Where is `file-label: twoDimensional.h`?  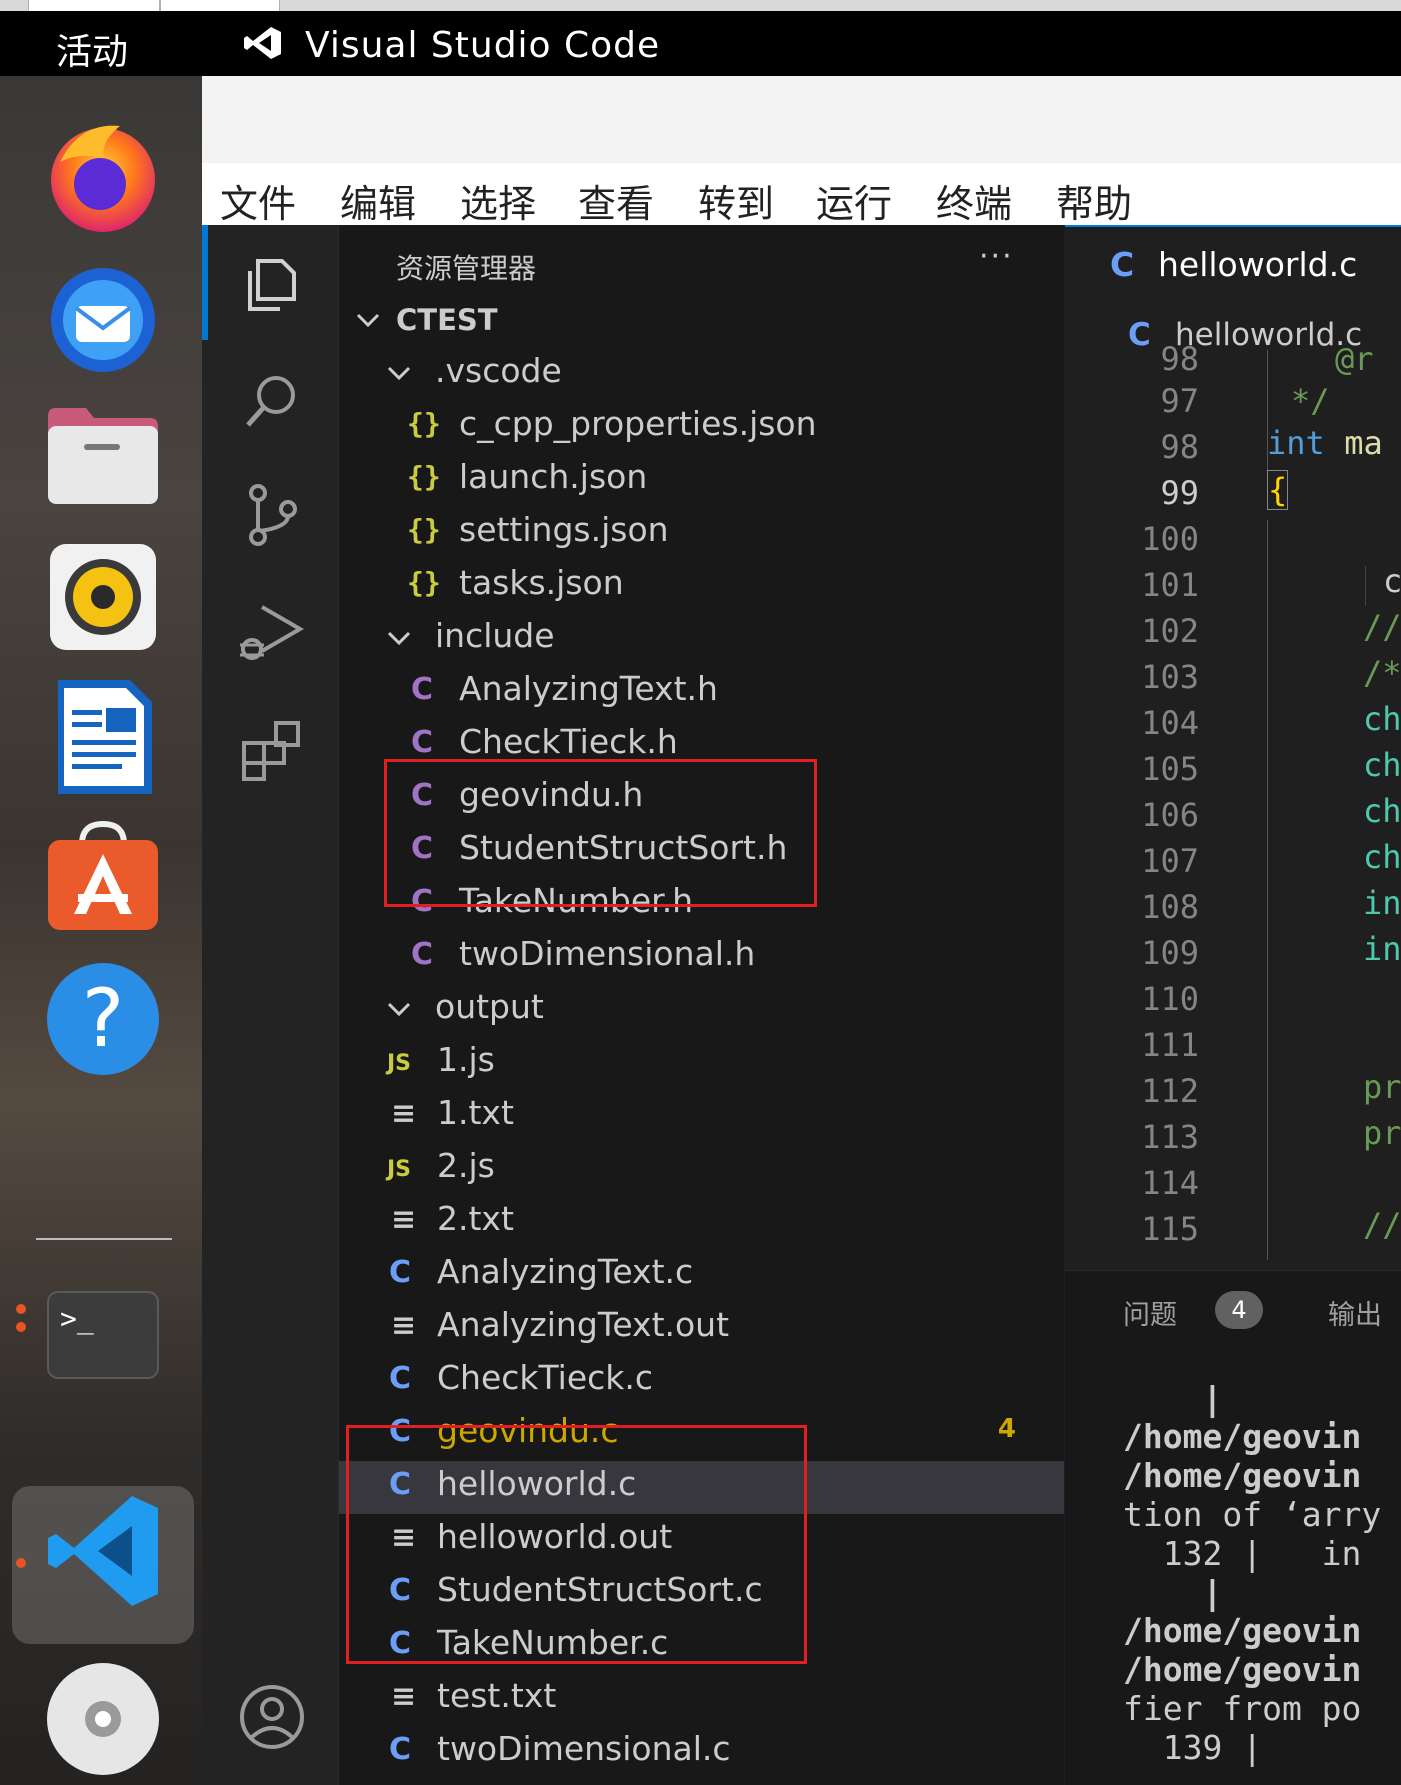 file-label: twoDimensional.h is located at coordinates (607, 953).